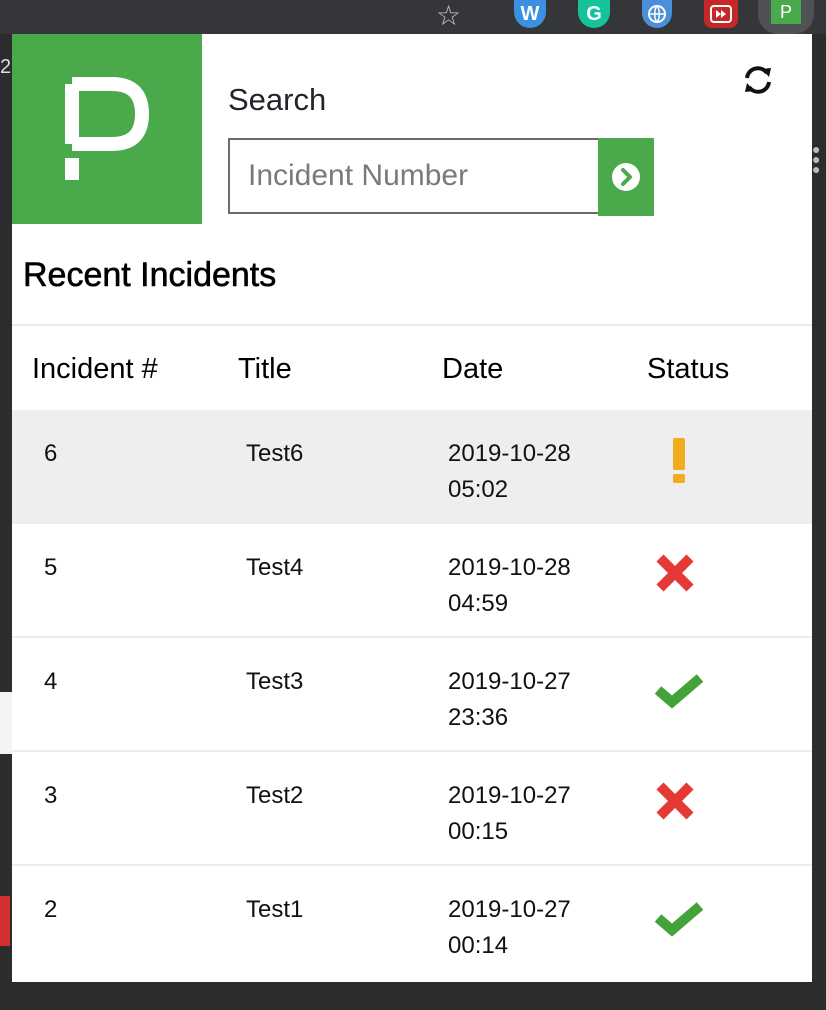 The image size is (826, 1010). What do you see at coordinates (412, 809) in the screenshot?
I see `table-row: 3 Test2 2019-10-27 00:15` at bounding box center [412, 809].